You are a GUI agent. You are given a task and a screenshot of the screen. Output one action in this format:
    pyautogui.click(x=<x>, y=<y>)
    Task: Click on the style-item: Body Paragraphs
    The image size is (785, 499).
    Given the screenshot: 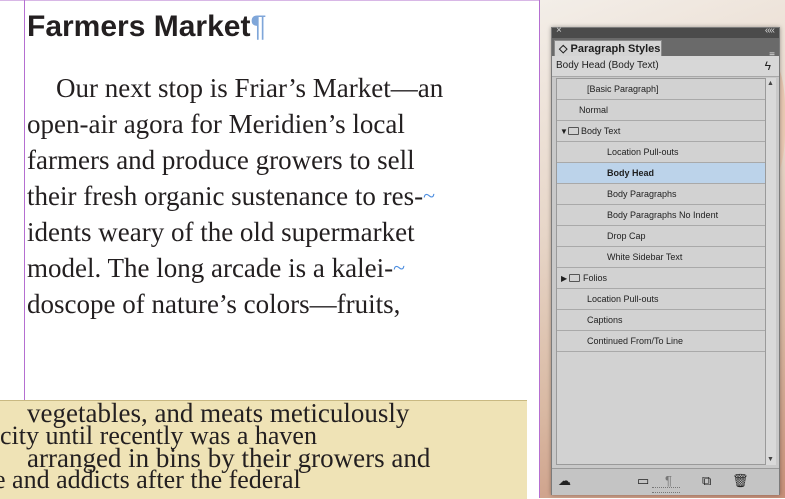 What is the action you would take?
    pyautogui.click(x=661, y=194)
    